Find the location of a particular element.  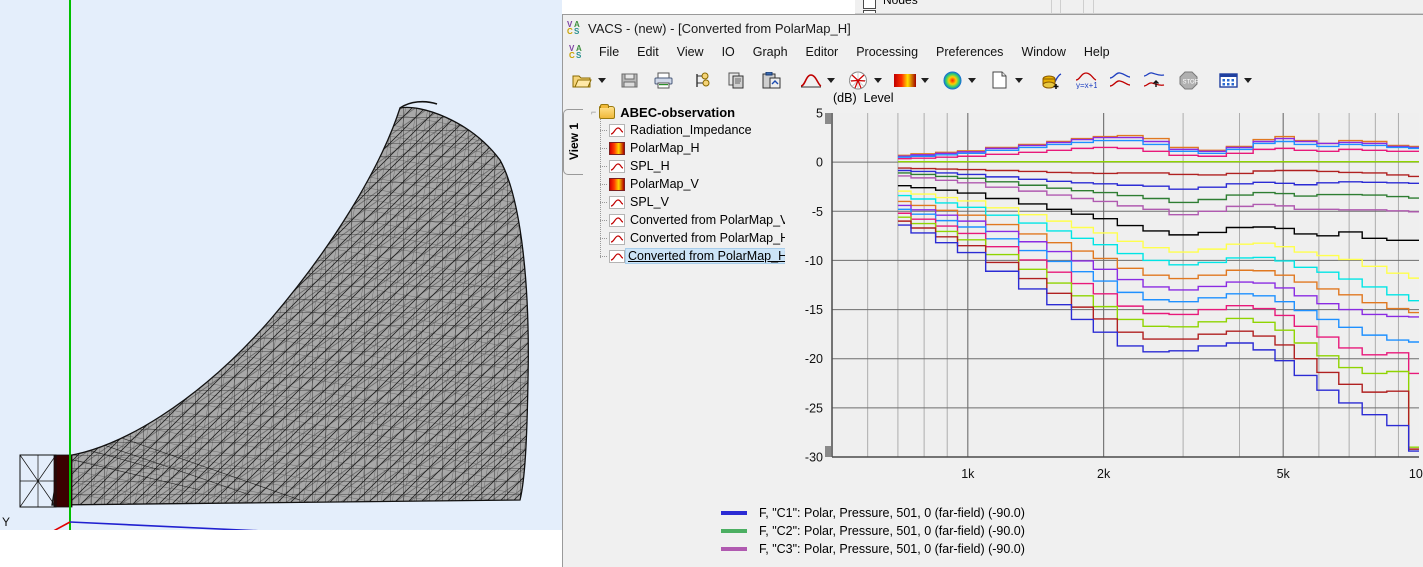

tree-item-converted-3-selected: Converted from PolarMap_H is located at coordinates (685, 256).